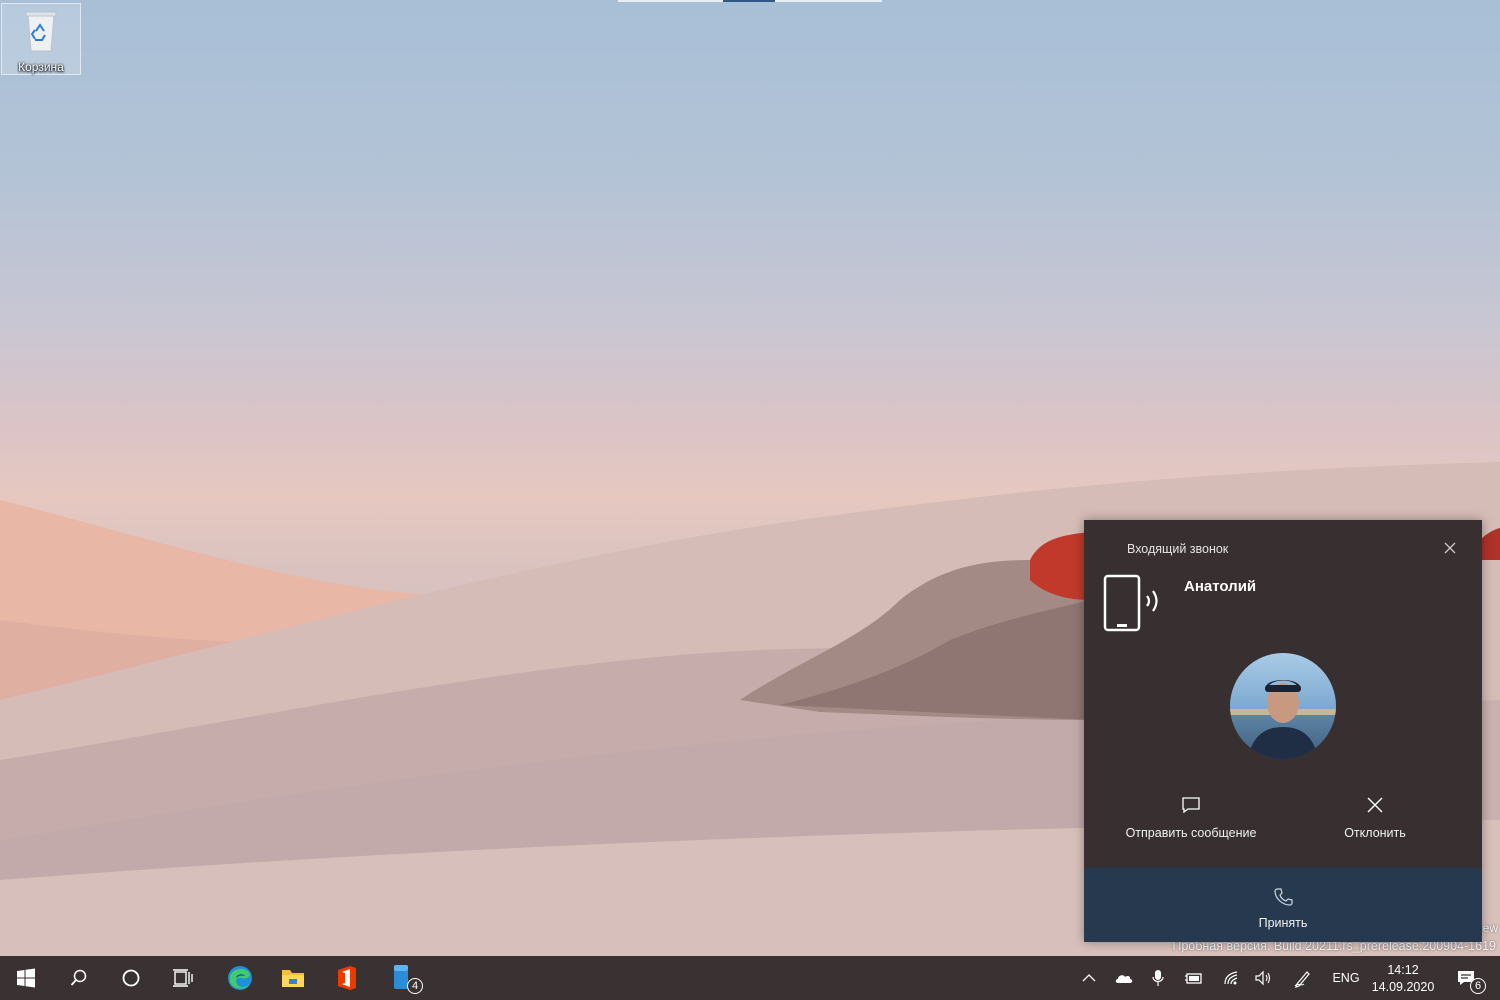  What do you see at coordinates (41, 31) in the screenshot?
I see `recycle-bin-icon` at bounding box center [41, 31].